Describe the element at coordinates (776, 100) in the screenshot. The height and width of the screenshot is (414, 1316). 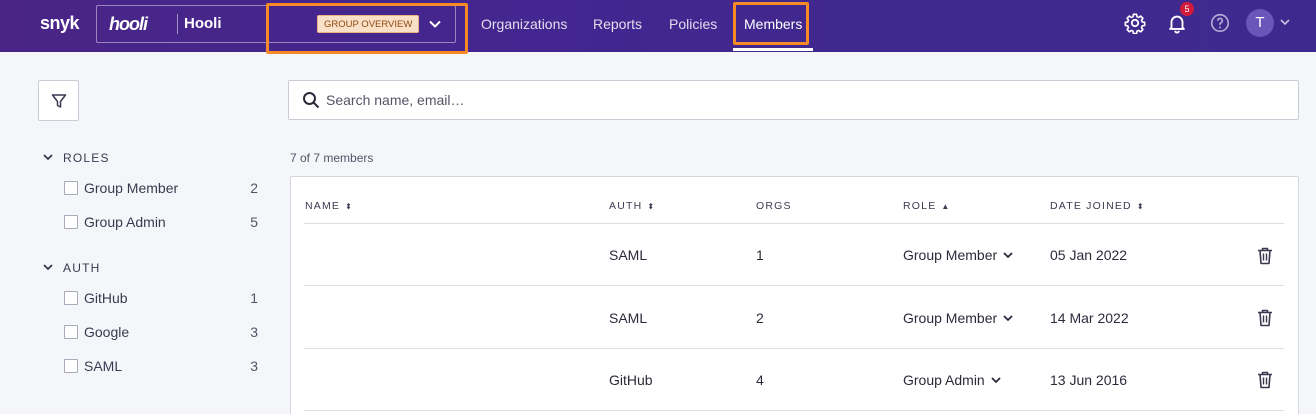
I see `search-input` at that location.